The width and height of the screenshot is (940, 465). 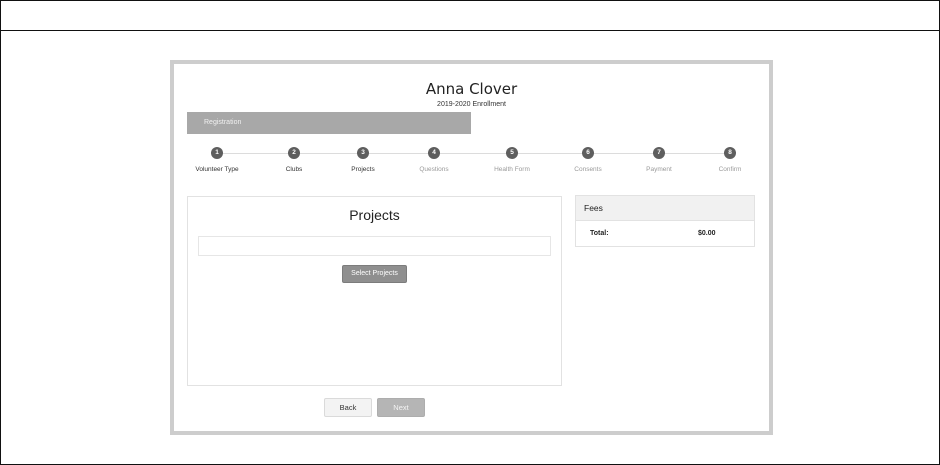 I want to click on step-consents: 6 Consents, so click(x=588, y=159).